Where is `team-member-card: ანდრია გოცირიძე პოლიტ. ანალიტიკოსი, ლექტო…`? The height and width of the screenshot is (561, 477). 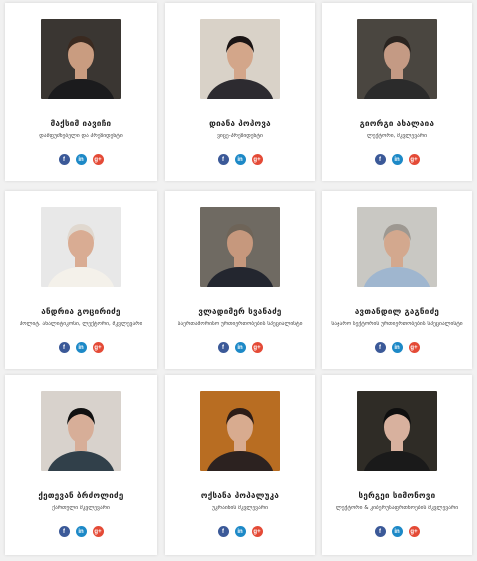 team-member-card: ანდრია გოცირიძე პოლიტ. ანალიტიკოსი, ლექტო… is located at coordinates (81, 280).